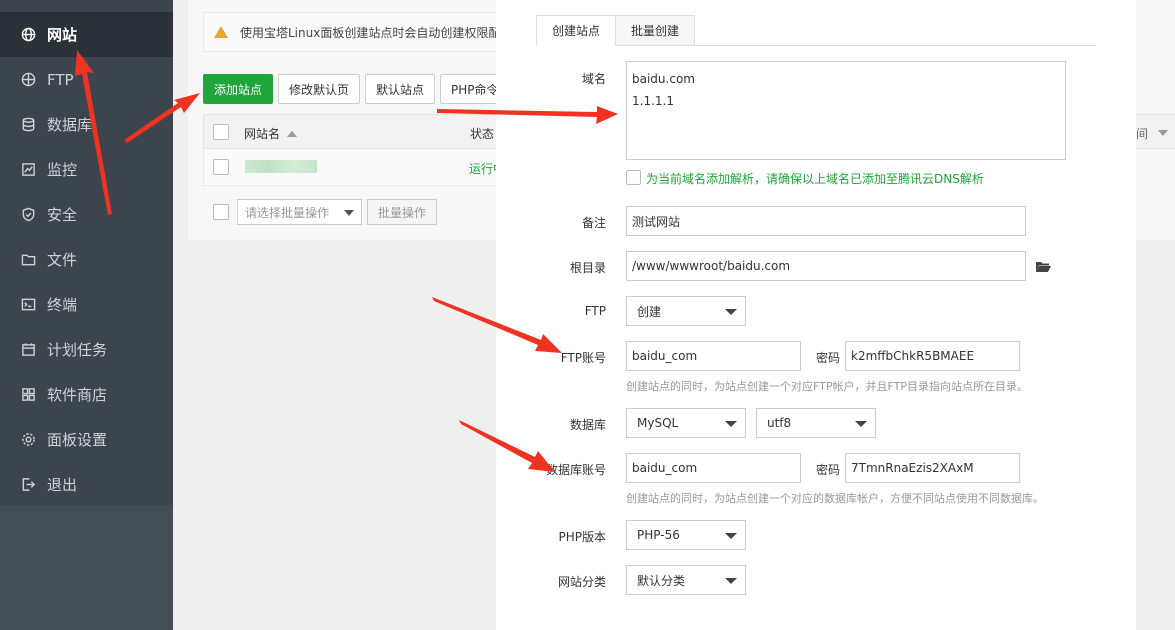  Describe the element at coordinates (593, 223) in the screenshot. I see `remark-label: 备注` at that location.